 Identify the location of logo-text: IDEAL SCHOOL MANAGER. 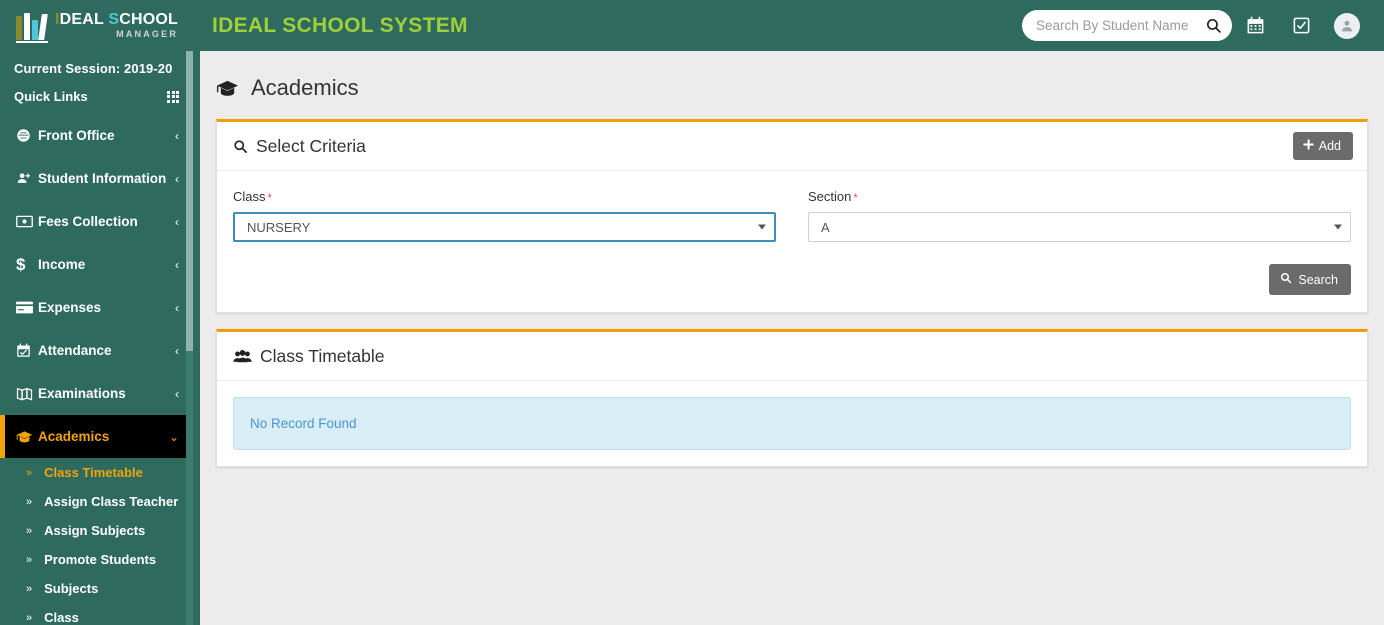
(116, 25).